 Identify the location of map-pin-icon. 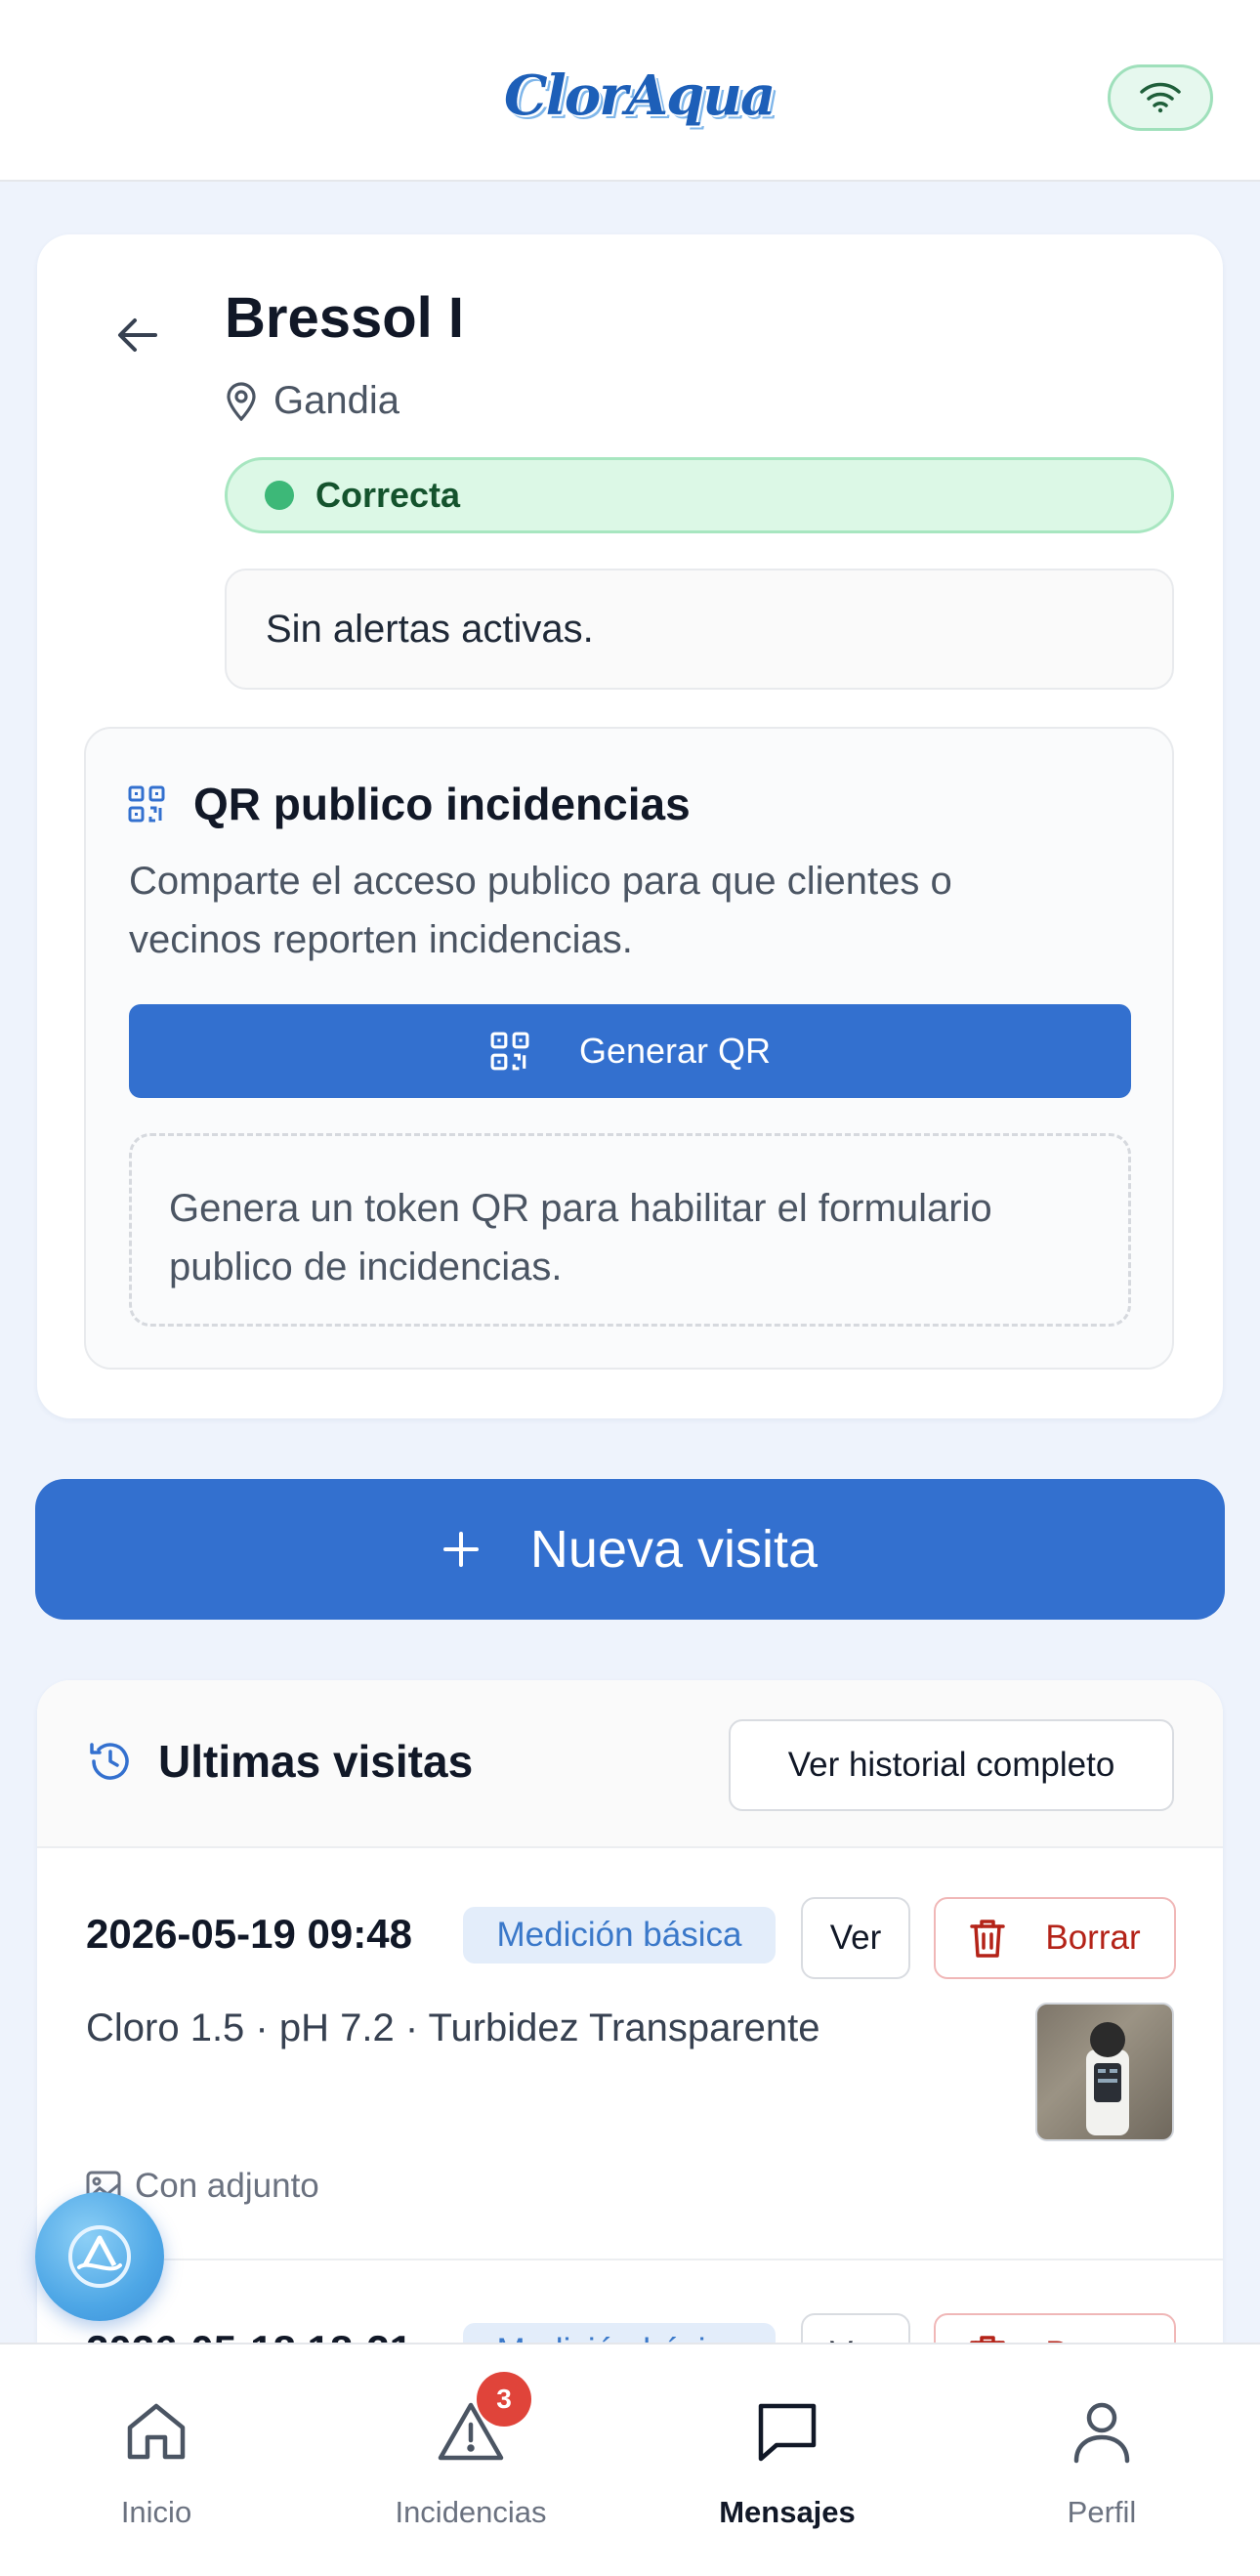
(241, 401).